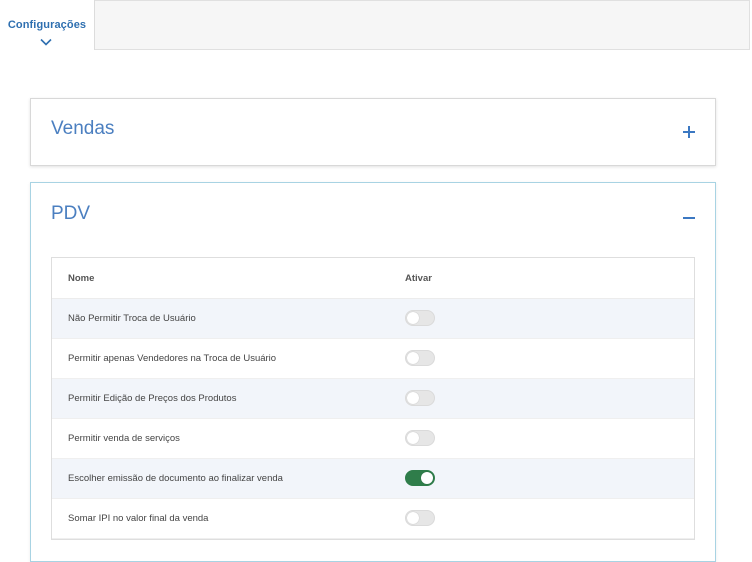 This screenshot has height=562, width=752. Describe the element at coordinates (373, 319) in the screenshot. I see `table-row: Não Permitir Troca de Usuário` at that location.